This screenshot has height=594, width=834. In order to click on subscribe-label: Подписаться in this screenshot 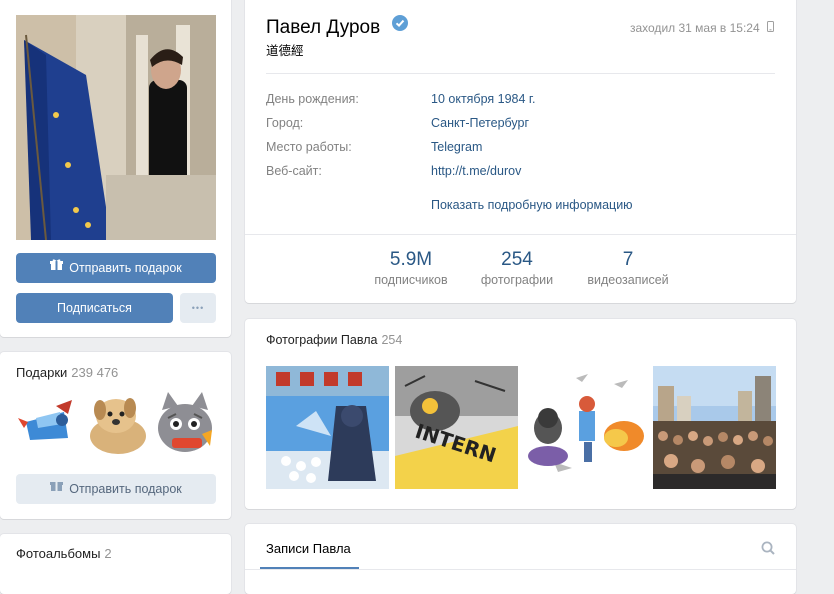, I will do `click(94, 308)`.